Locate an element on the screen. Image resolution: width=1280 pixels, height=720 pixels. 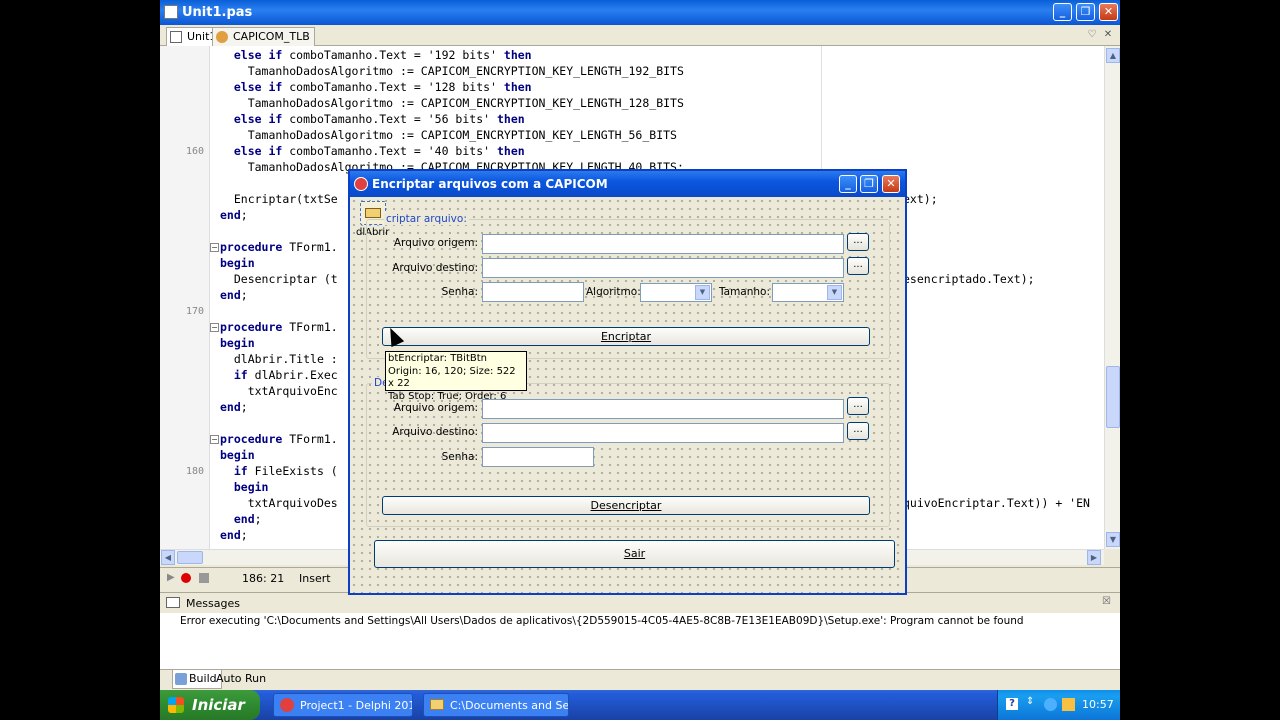
code-text: txtArquivoEnc is located at coordinates (292, 391).